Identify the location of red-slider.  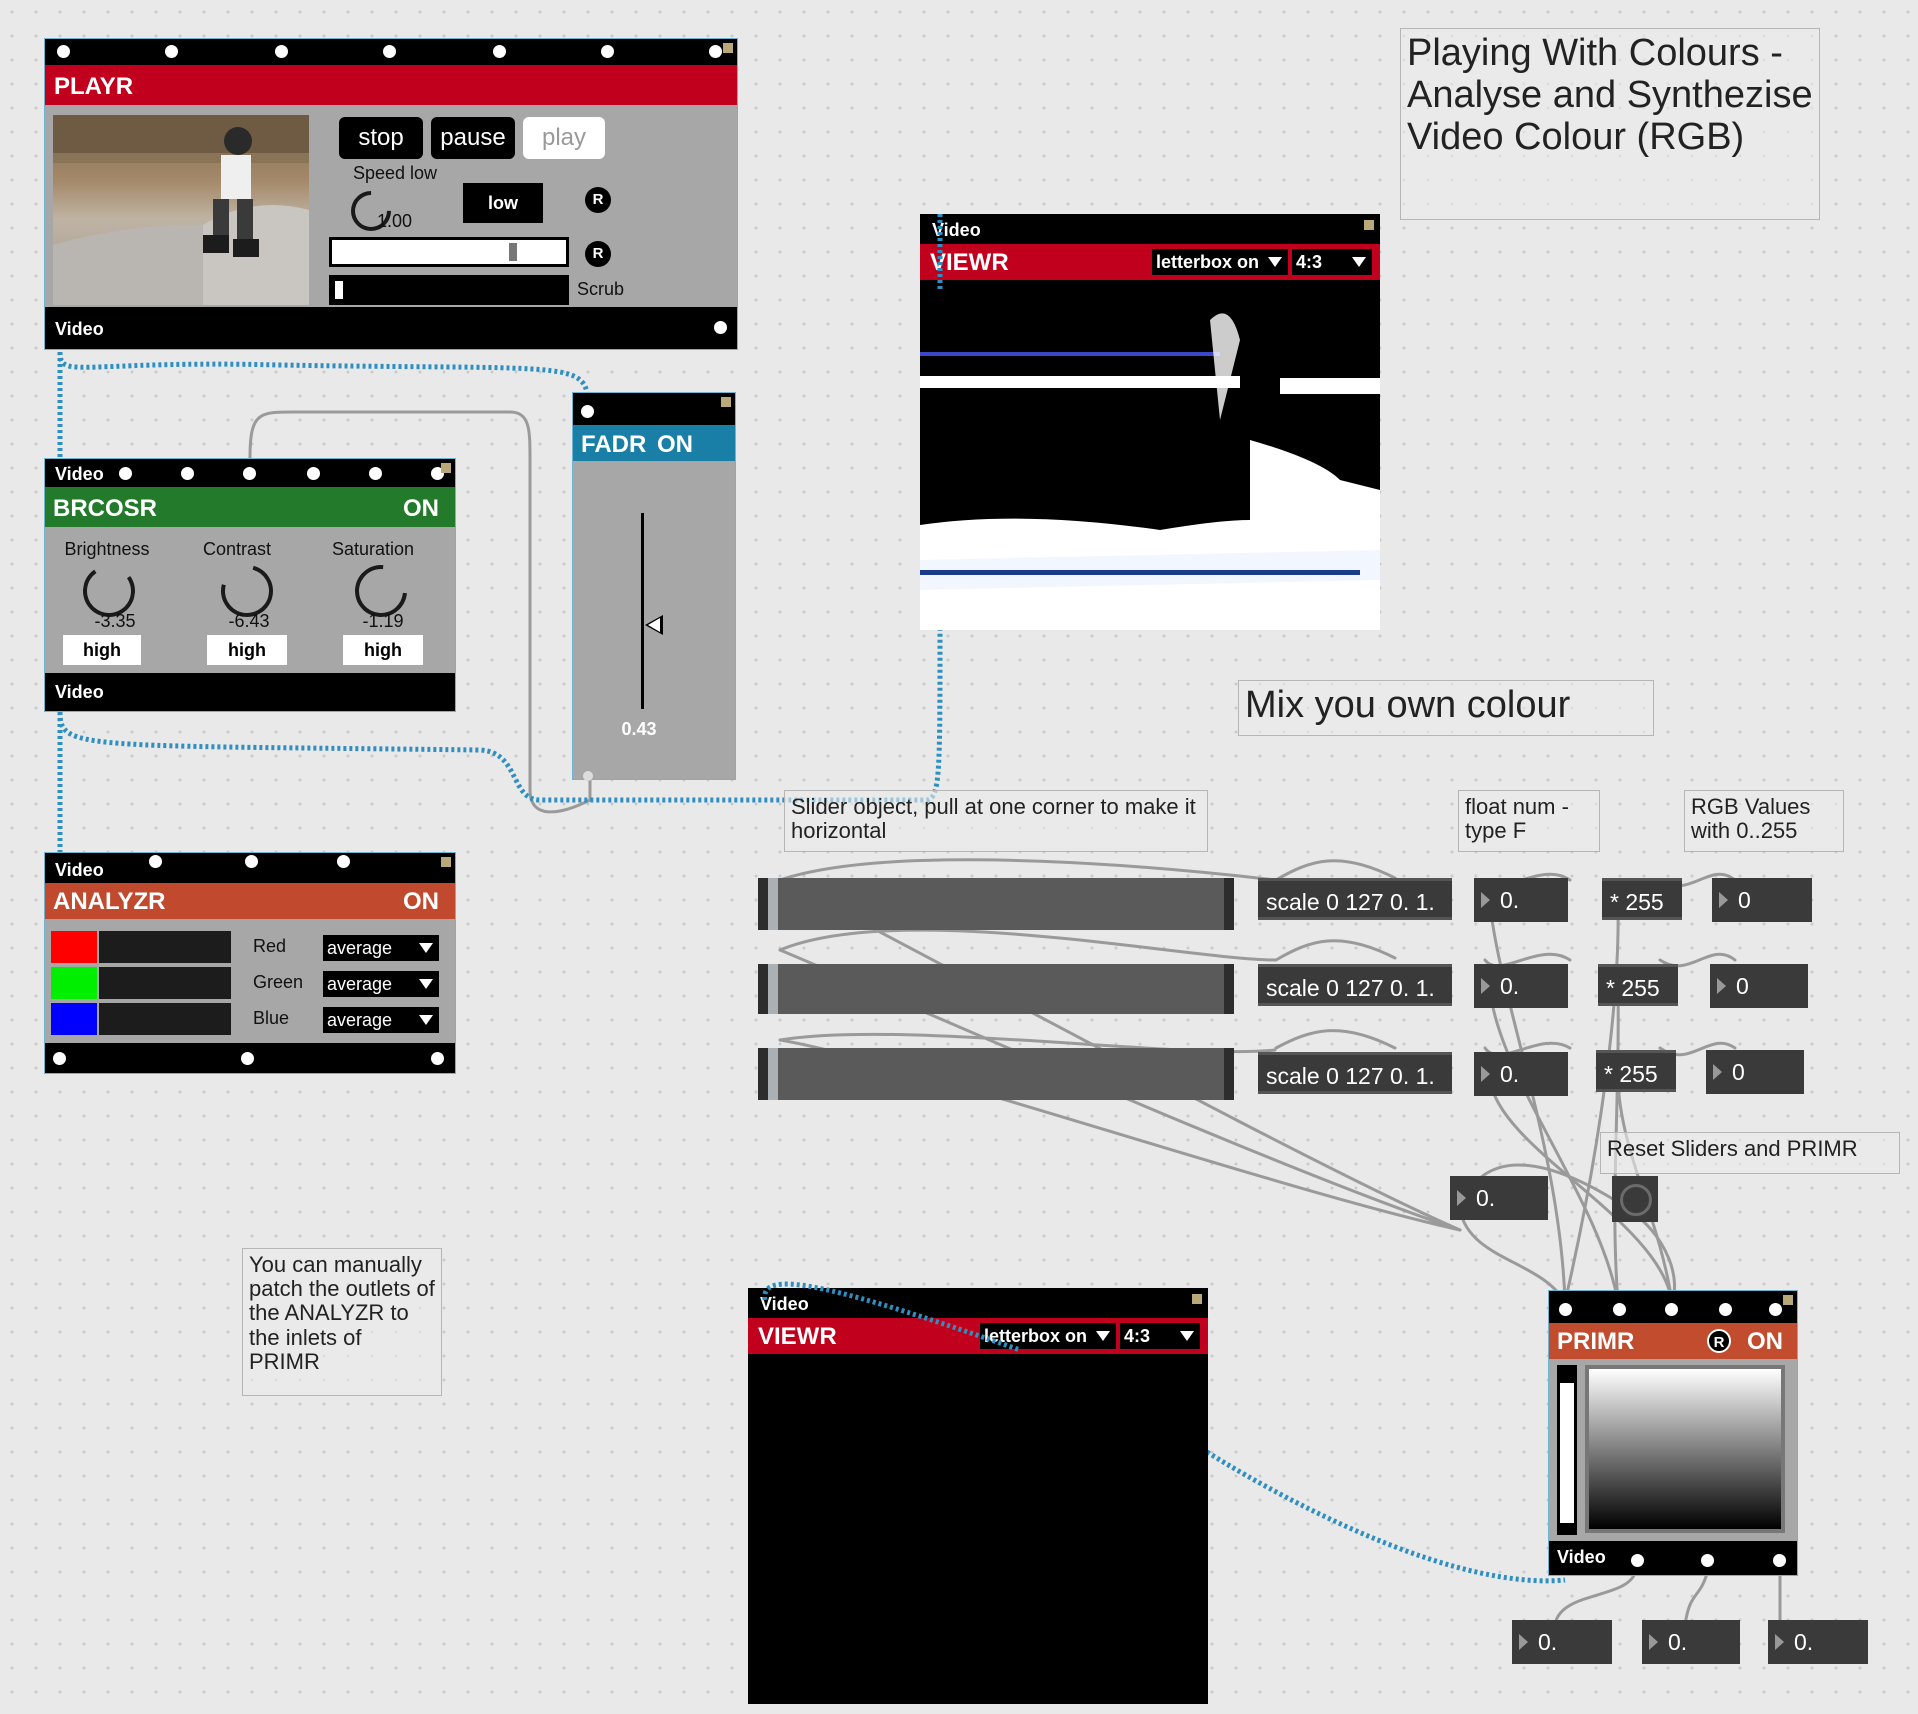
(996, 904).